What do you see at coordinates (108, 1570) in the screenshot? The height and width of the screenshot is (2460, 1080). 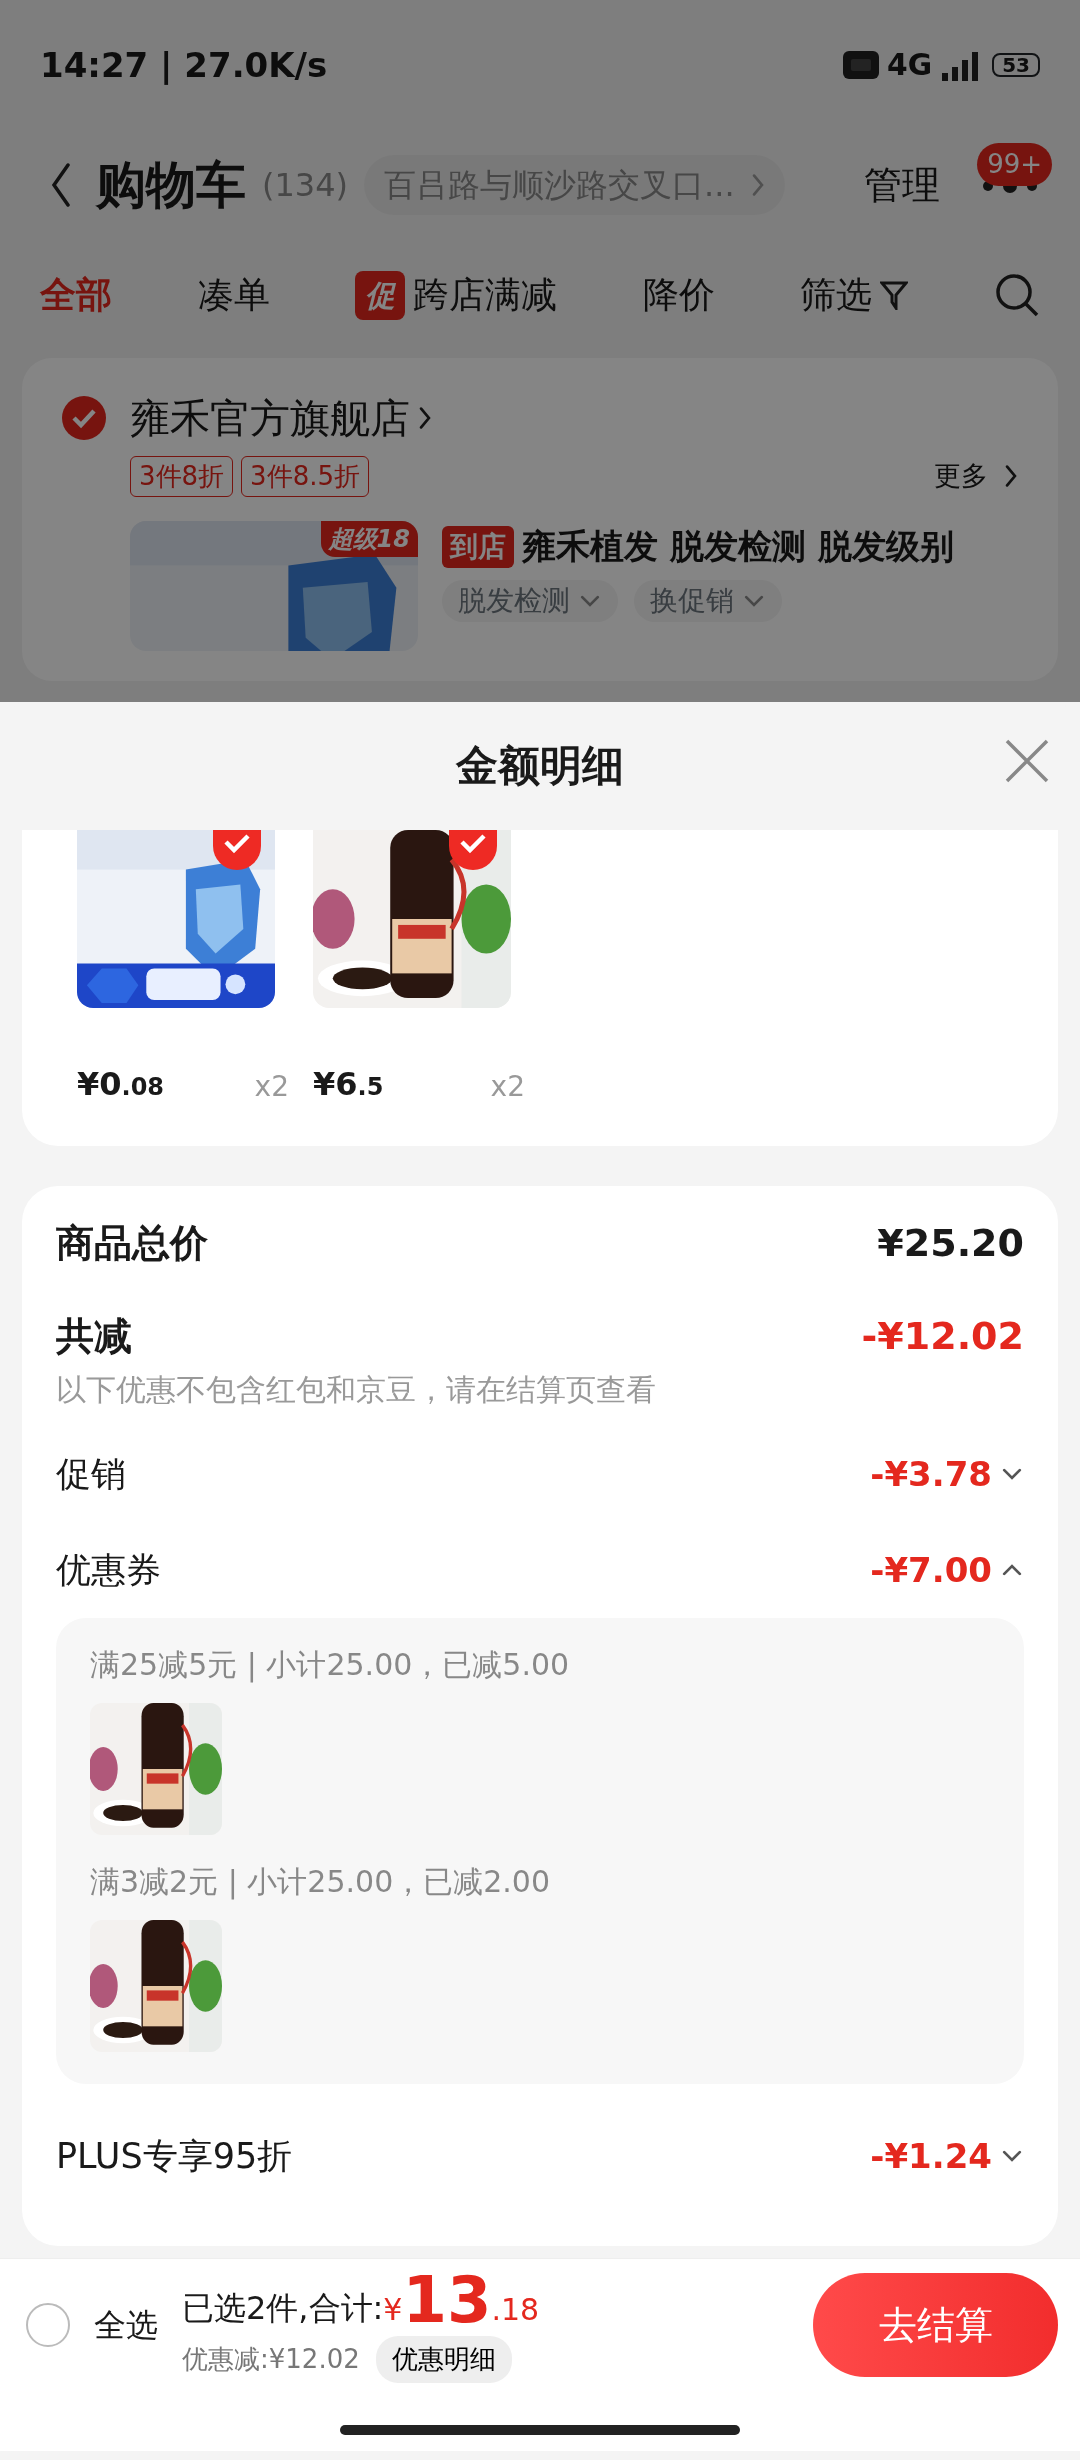 I see `discount-row-label: 优惠券` at bounding box center [108, 1570].